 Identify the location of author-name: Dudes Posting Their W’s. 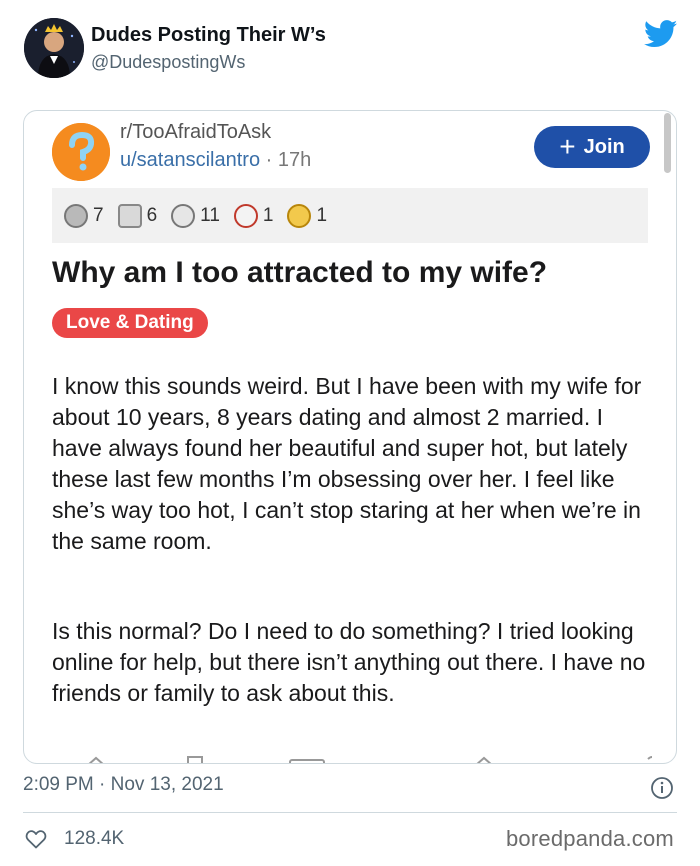
(208, 35).